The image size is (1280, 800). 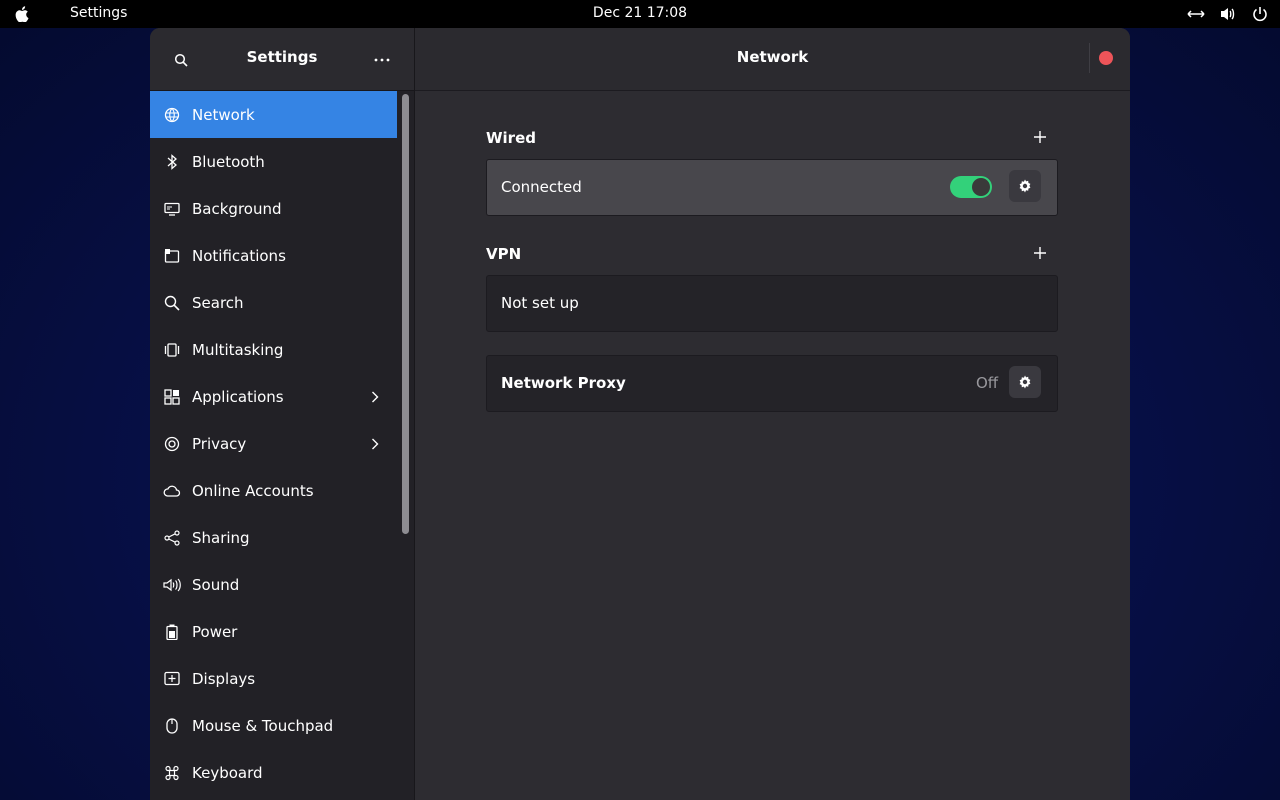 I want to click on sidebar-item-notifications: Notifications, so click(x=273, y=255).